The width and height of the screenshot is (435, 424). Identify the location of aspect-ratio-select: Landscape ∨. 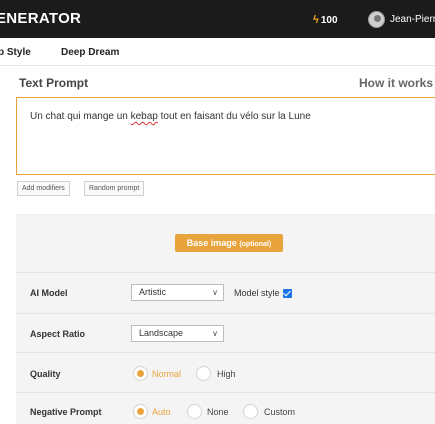
(177, 333).